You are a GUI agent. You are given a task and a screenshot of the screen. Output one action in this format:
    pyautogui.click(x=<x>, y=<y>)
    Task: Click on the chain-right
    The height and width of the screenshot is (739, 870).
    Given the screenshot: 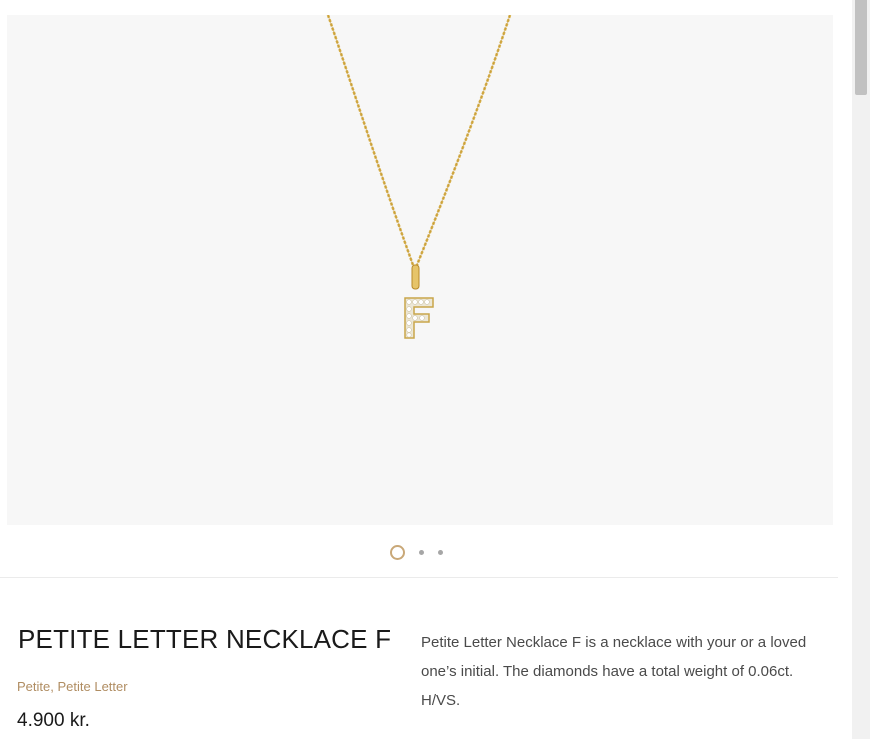 What is the action you would take?
    pyautogui.click(x=463, y=140)
    